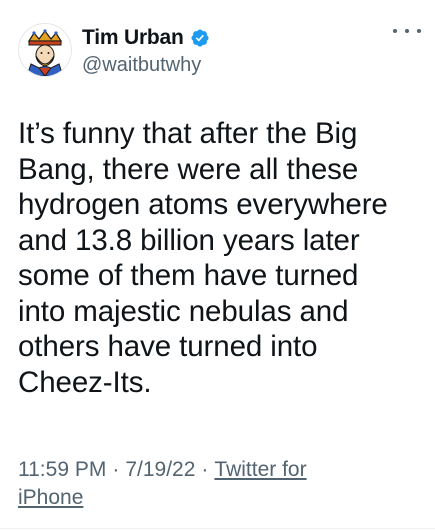 The height and width of the screenshot is (531, 435). Describe the element at coordinates (208, 484) in the screenshot. I see `tweet-metadata: 11:59 PM · 7/19/22 · Twitter for iPhone` at that location.